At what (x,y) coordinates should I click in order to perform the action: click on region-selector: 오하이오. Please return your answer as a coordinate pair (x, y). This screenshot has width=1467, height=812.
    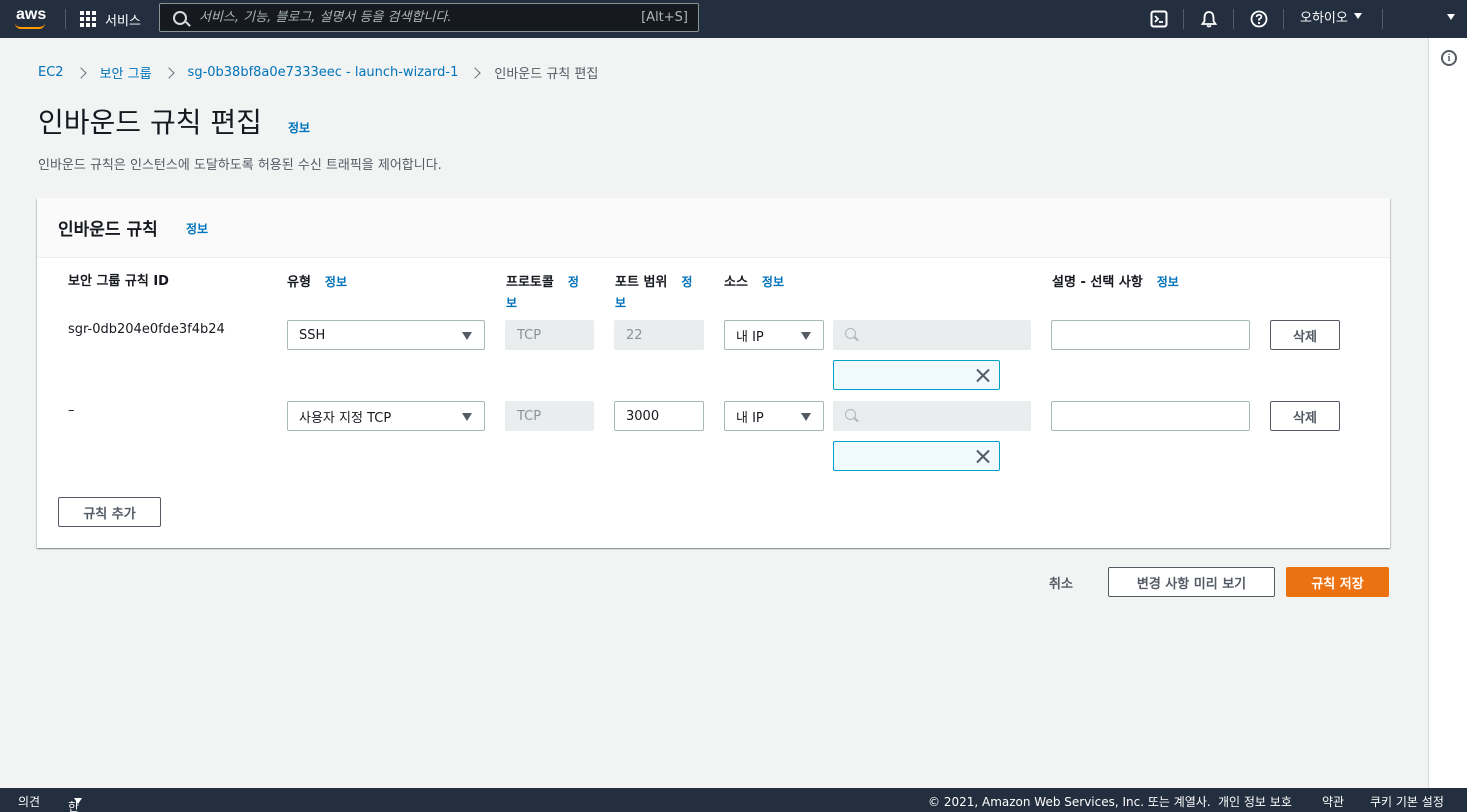
    Looking at the image, I should click on (1331, 16).